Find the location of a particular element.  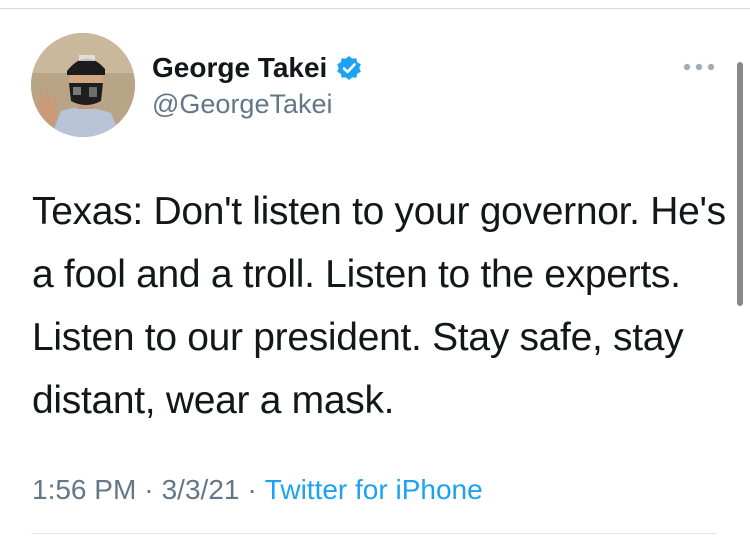

avatar-photo is located at coordinates (83, 85).